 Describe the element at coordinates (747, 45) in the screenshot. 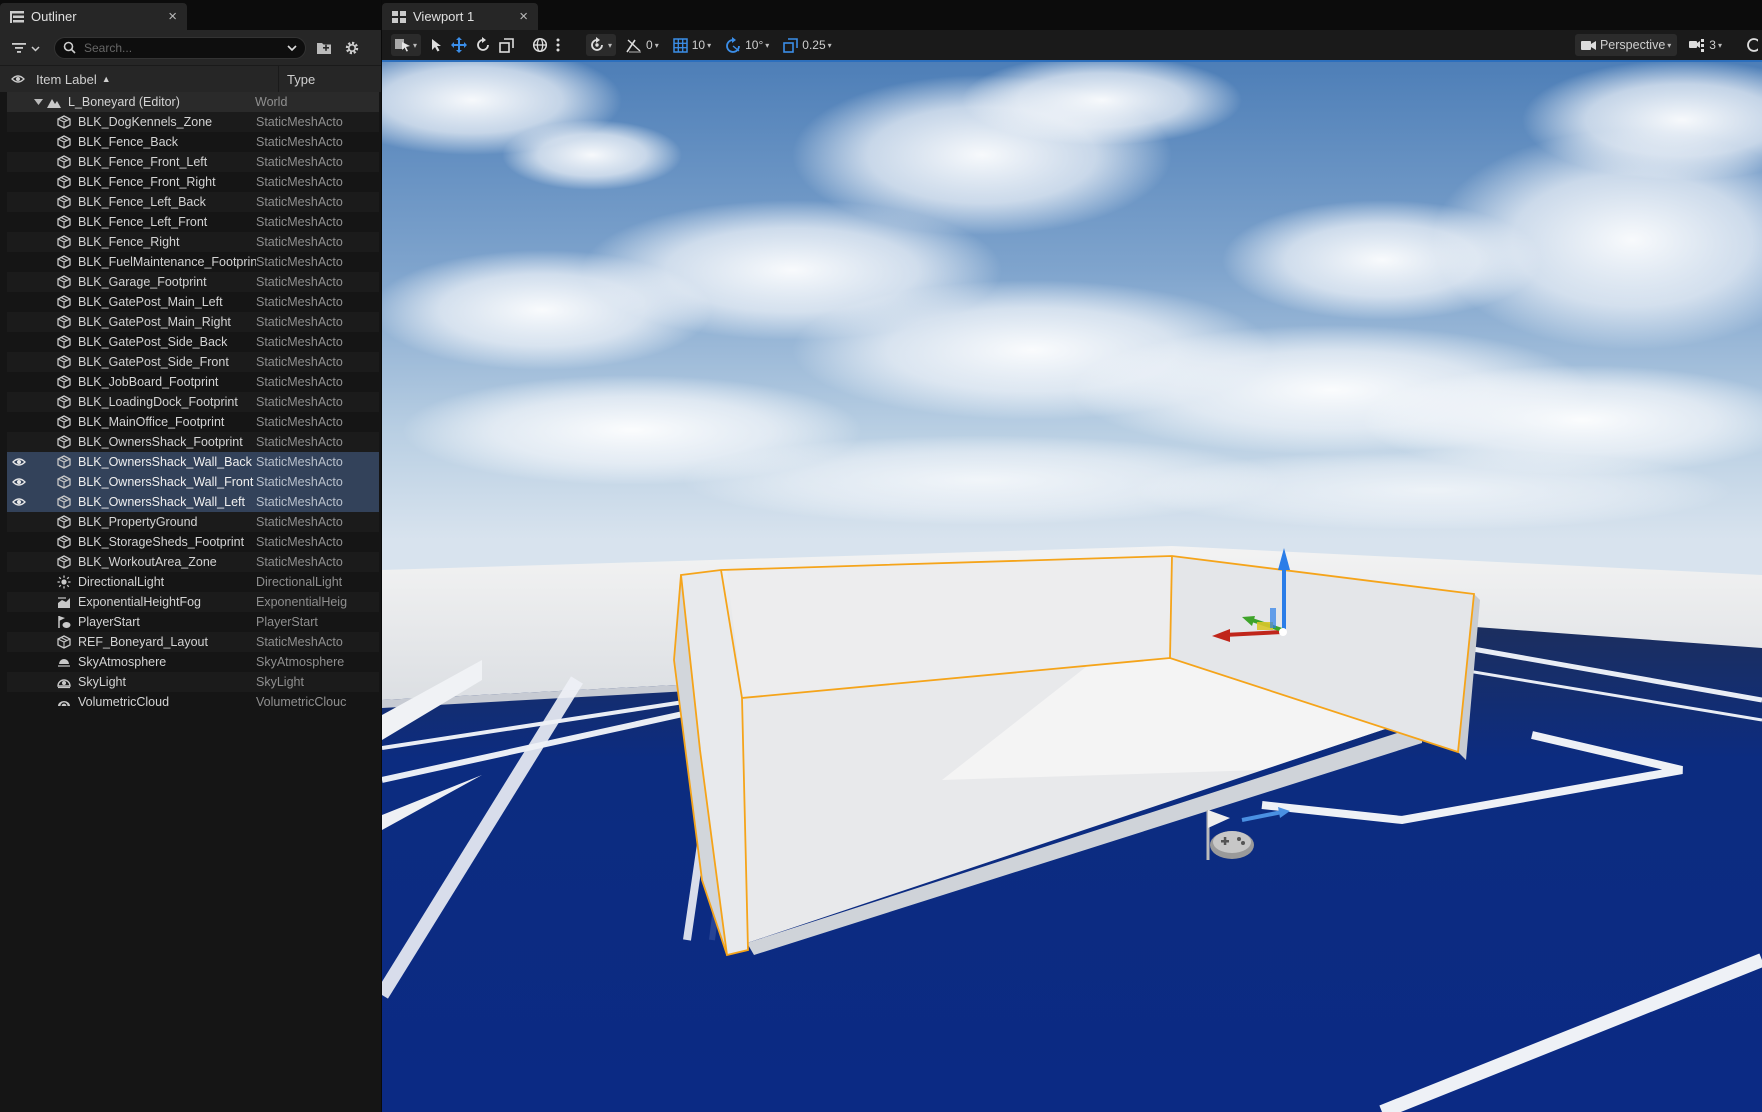

I see `rotation-snap-dropdown: 10° ▾` at that location.